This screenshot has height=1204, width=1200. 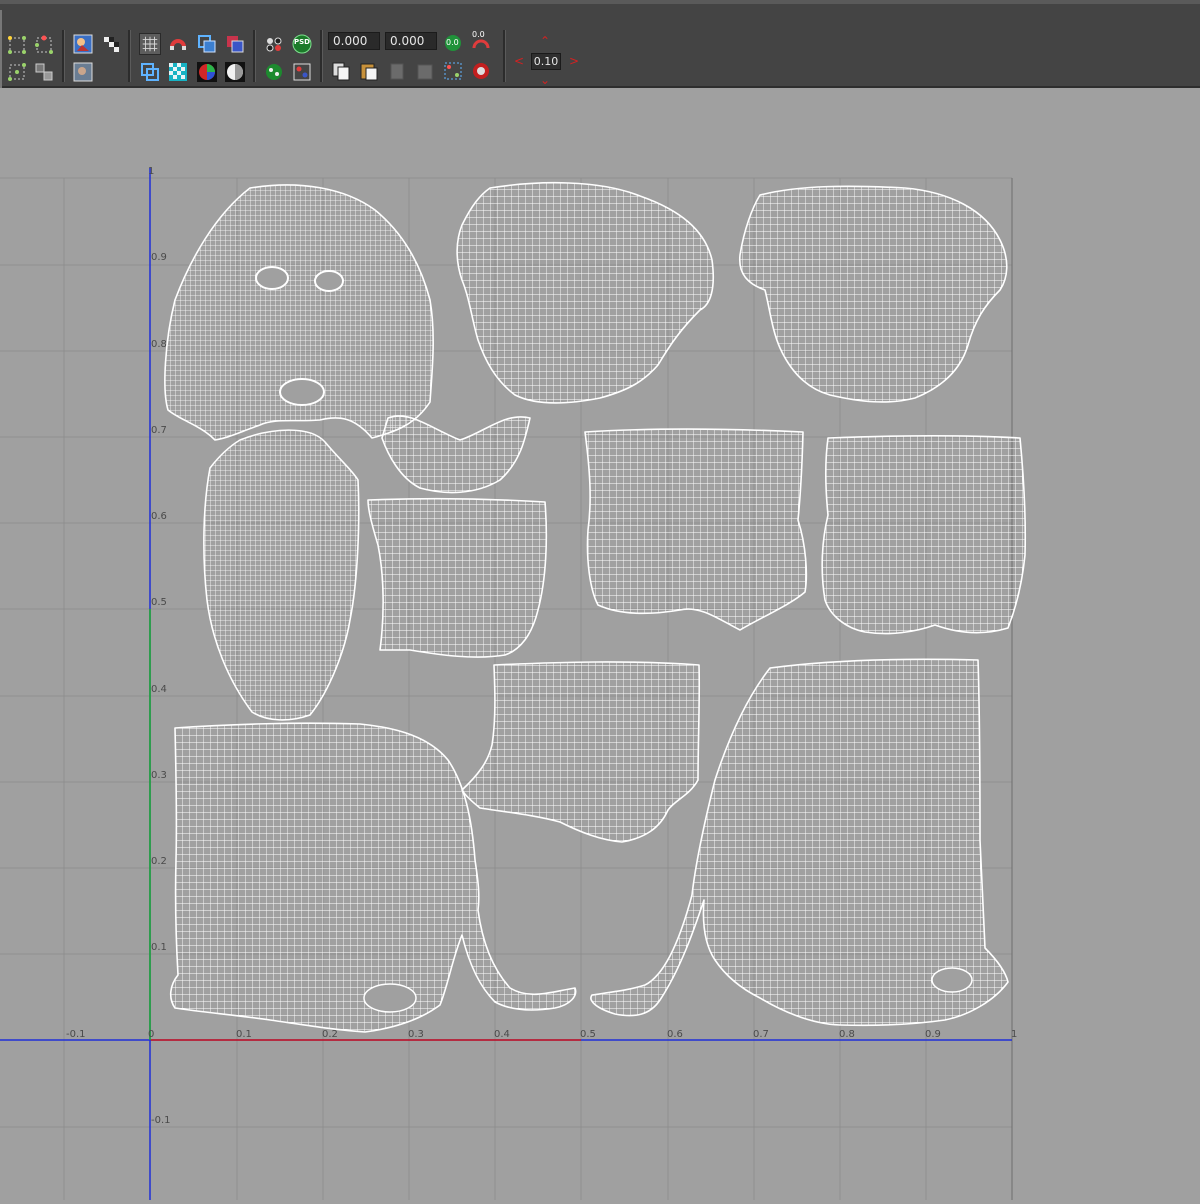 I want to click on uv-snapshot-icon, so click(x=274, y=44).